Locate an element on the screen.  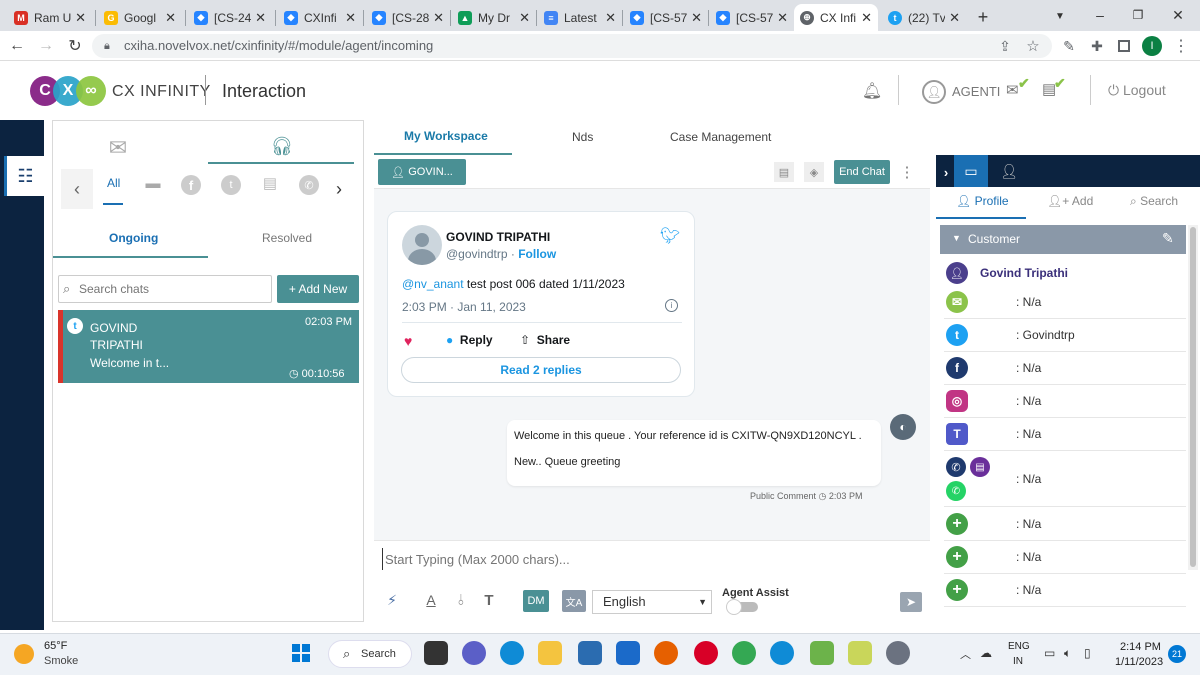
tab-search: ⌕ Search is located at coordinates (1154, 201).